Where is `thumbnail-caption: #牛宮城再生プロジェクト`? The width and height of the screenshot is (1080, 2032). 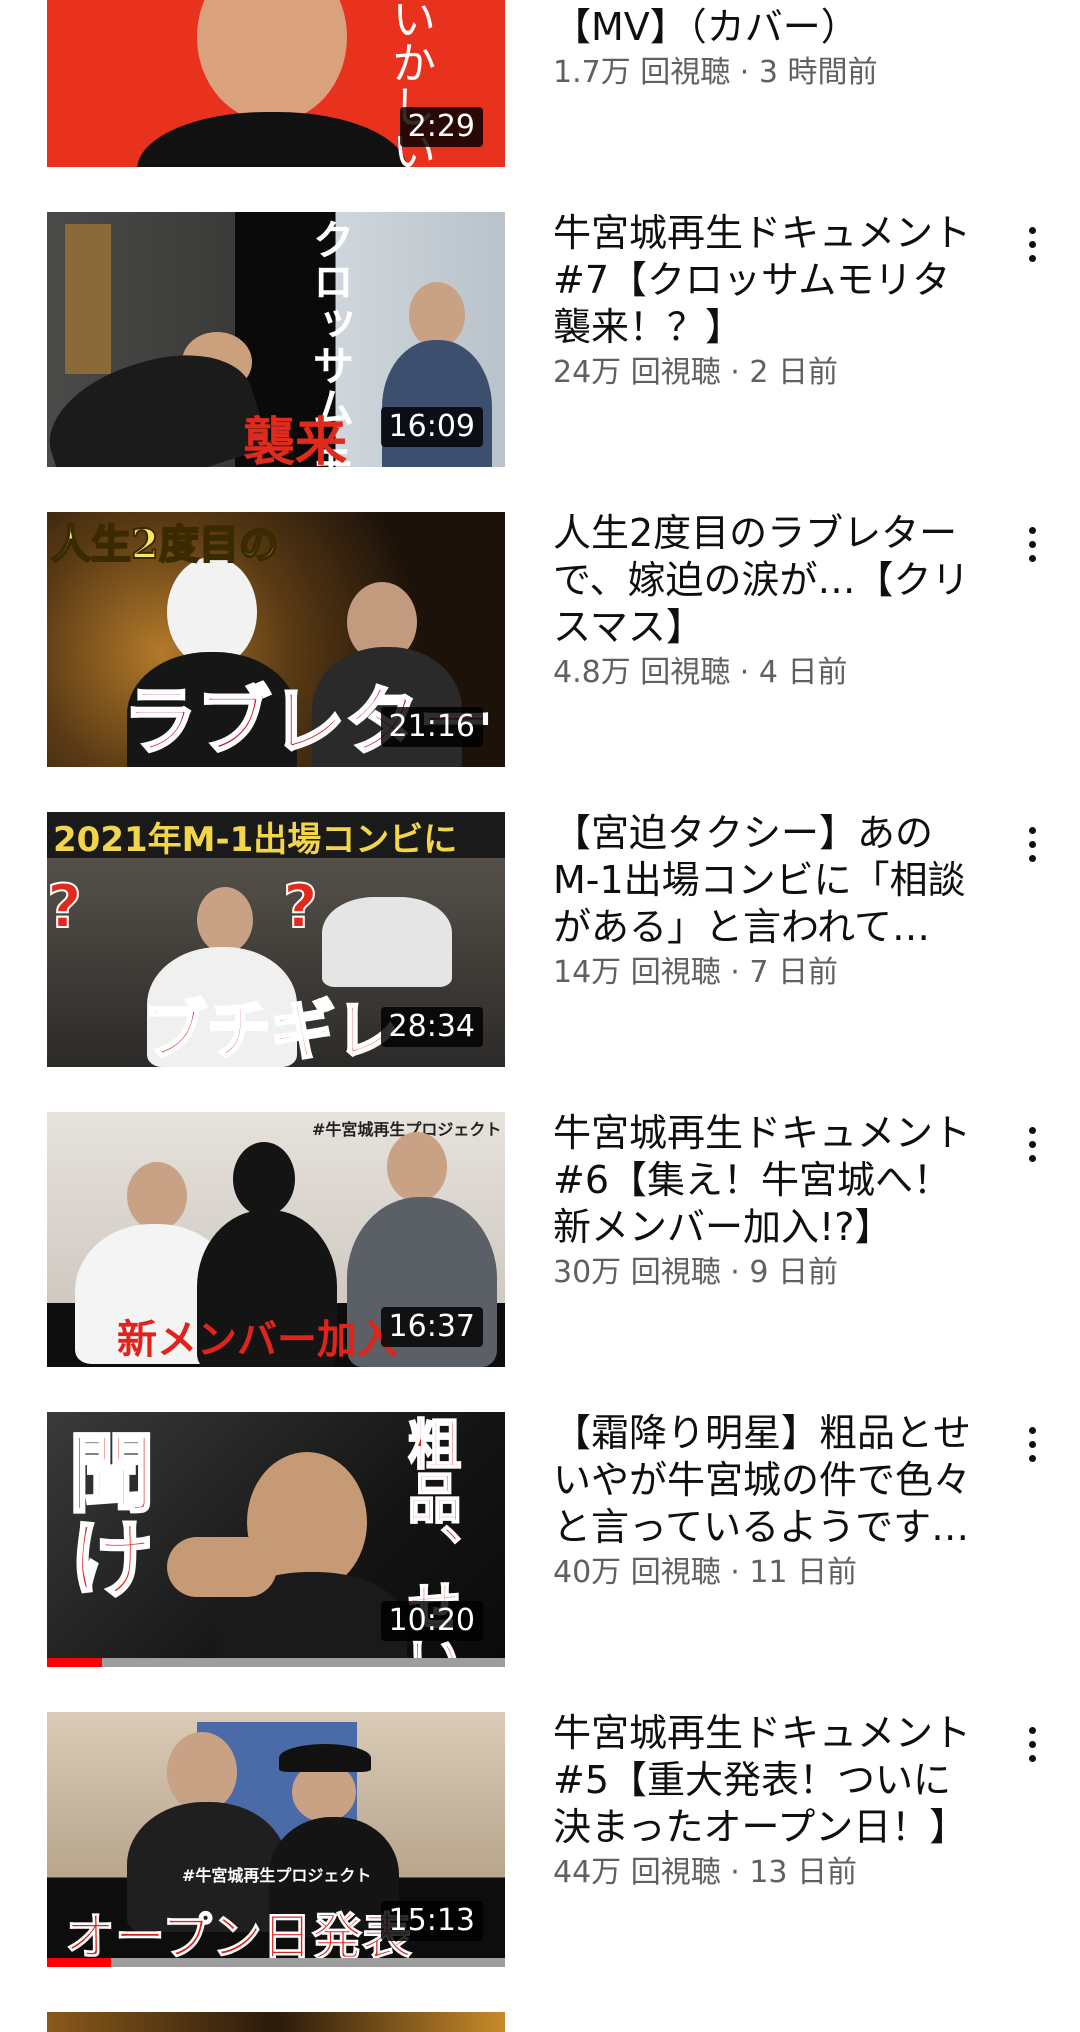 thumbnail-caption: #牛宮城再生プロジェクト is located at coordinates (277, 1875).